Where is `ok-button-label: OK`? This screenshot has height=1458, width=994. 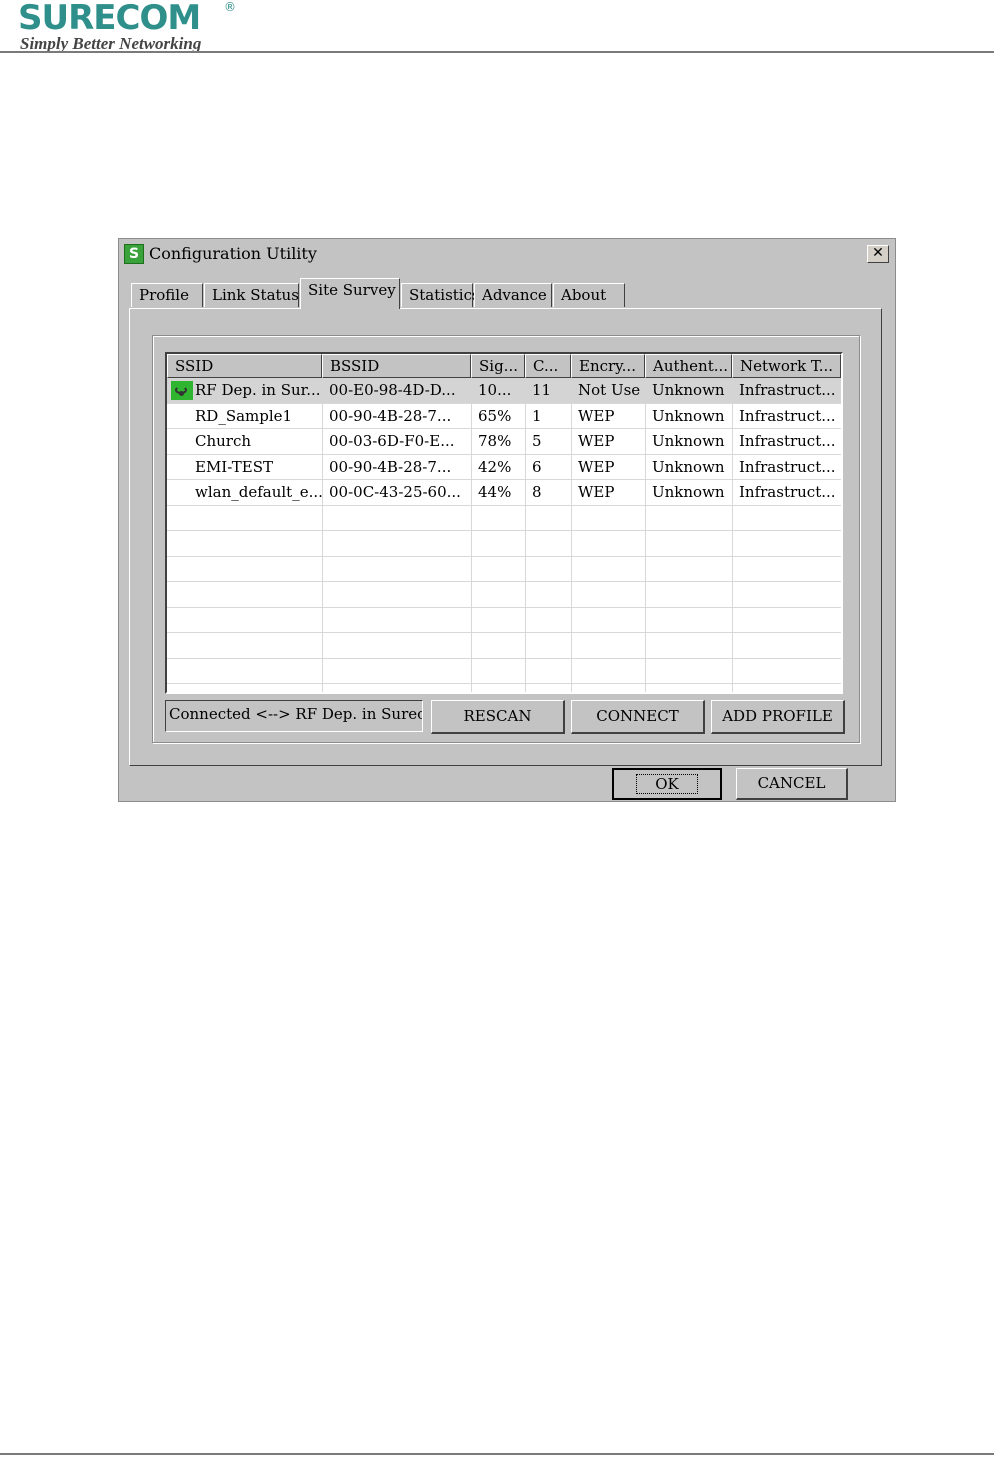 ok-button-label: OK is located at coordinates (667, 784).